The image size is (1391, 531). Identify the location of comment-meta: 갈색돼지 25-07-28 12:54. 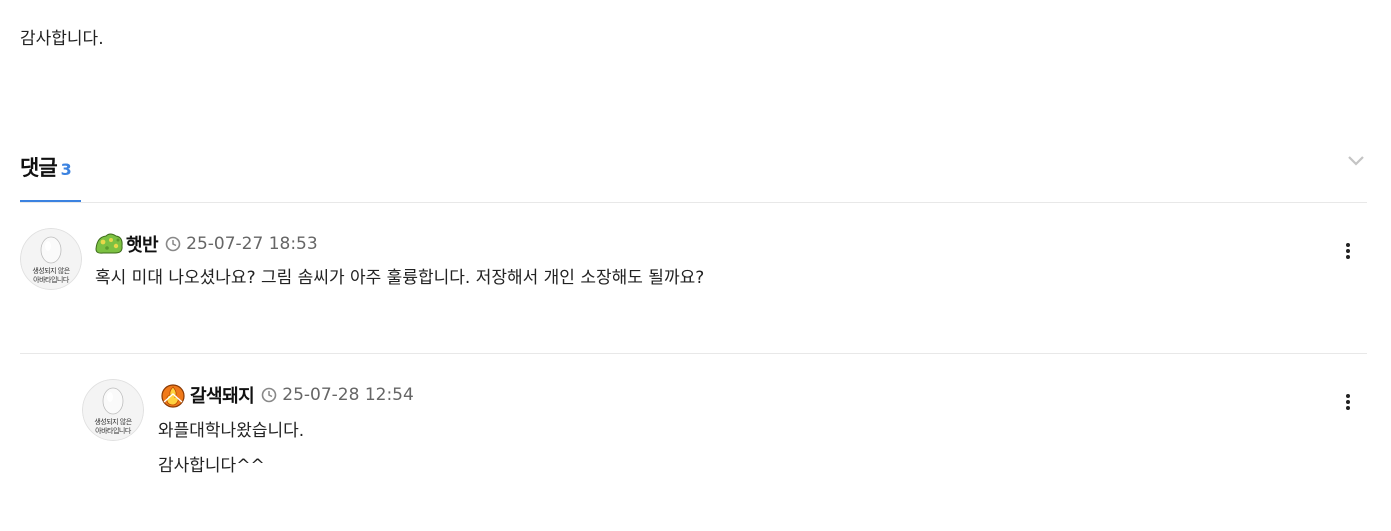
(286, 395).